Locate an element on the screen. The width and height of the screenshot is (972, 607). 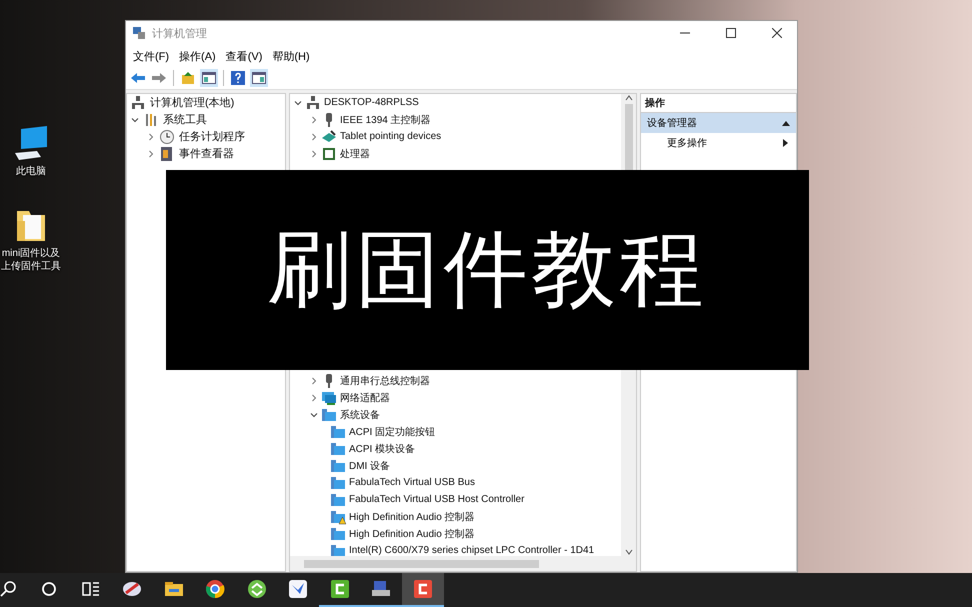
computer-management-icon is located at coordinates (139, 33).